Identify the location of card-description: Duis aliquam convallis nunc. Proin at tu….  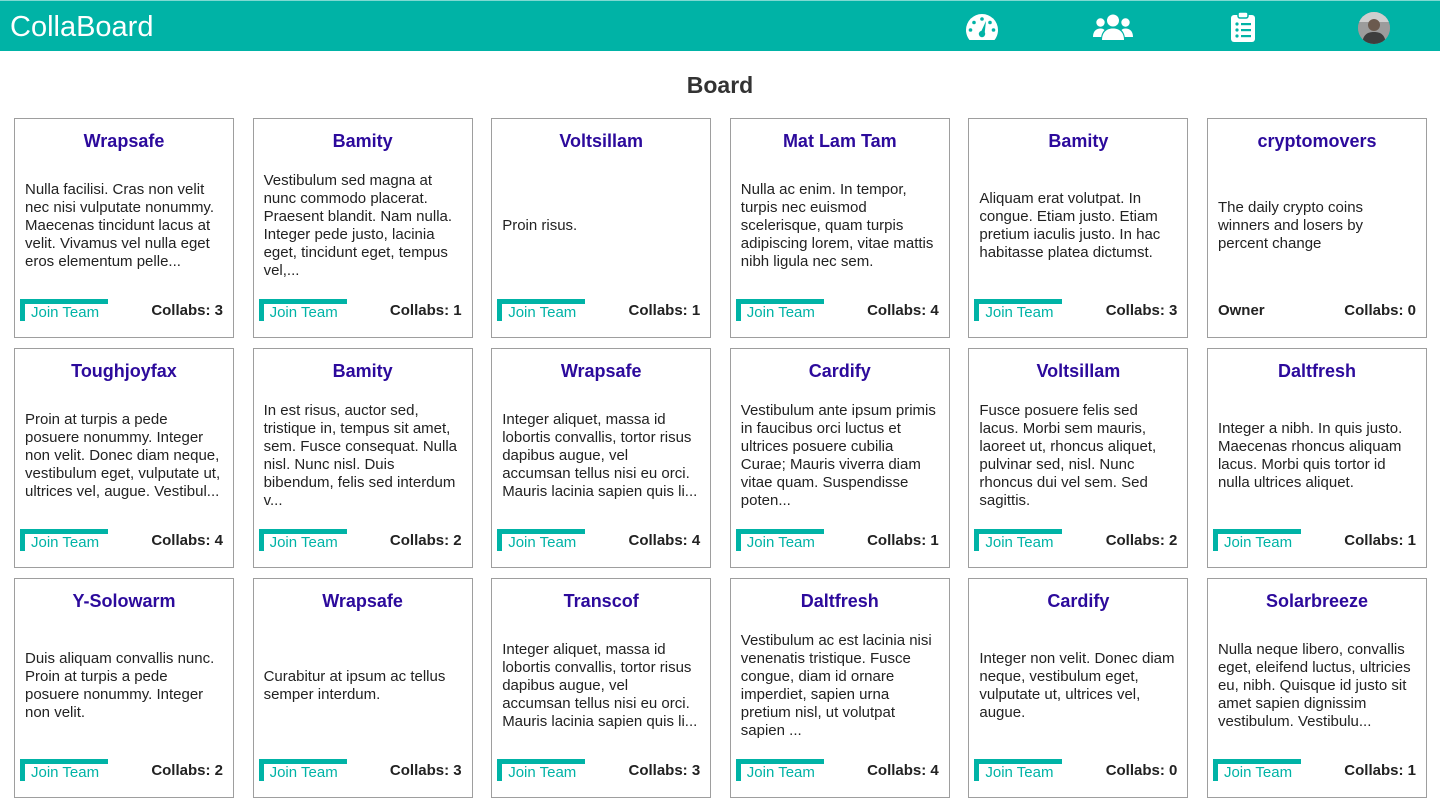
(120, 685).